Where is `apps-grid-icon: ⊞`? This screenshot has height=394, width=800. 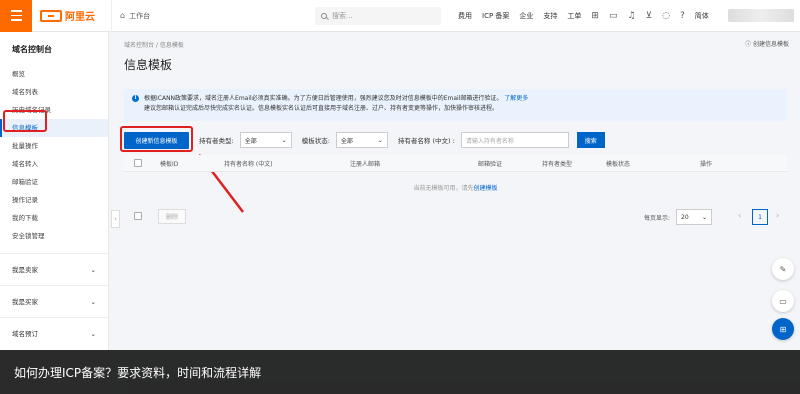 apps-grid-icon: ⊞ is located at coordinates (783, 329).